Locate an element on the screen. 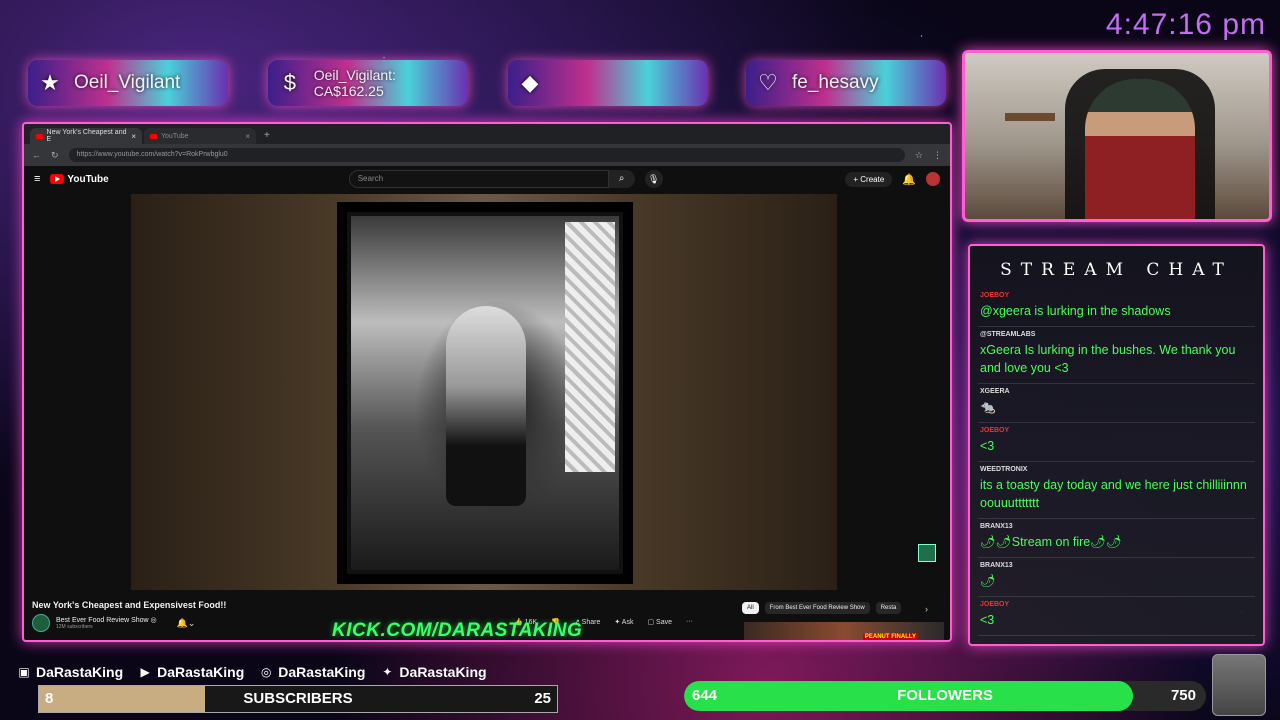  chat-message-body: 🐀 is located at coordinates (988, 407).